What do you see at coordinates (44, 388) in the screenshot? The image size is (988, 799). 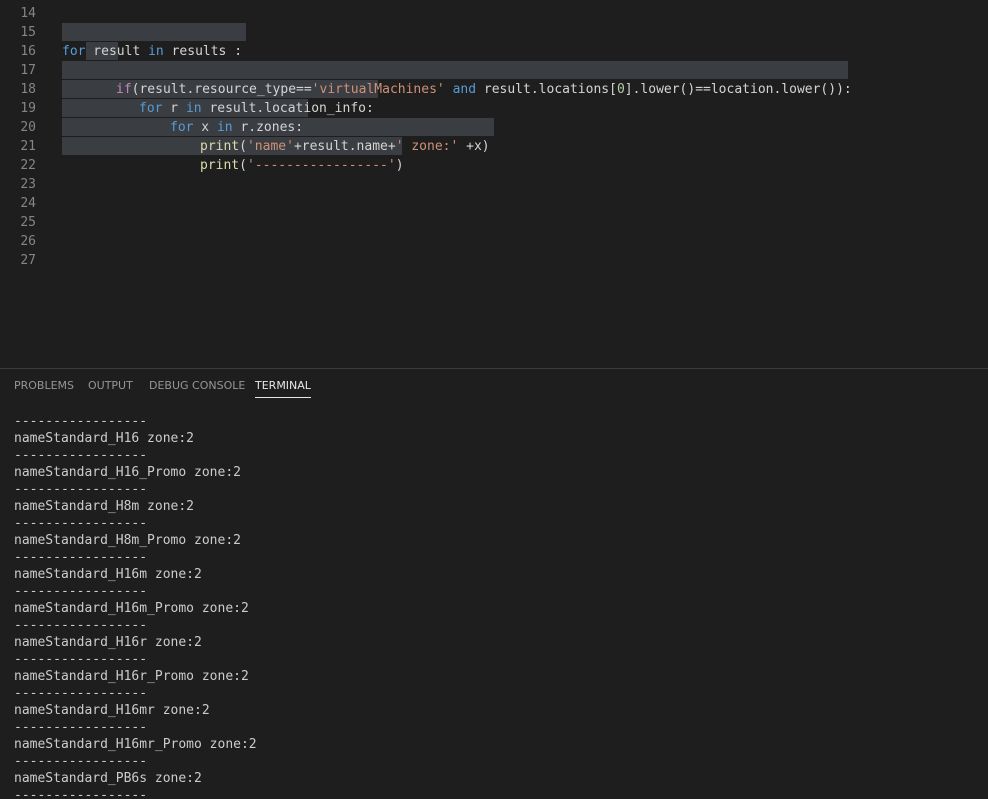 I see `tab-problems: PROBLEMS` at bounding box center [44, 388].